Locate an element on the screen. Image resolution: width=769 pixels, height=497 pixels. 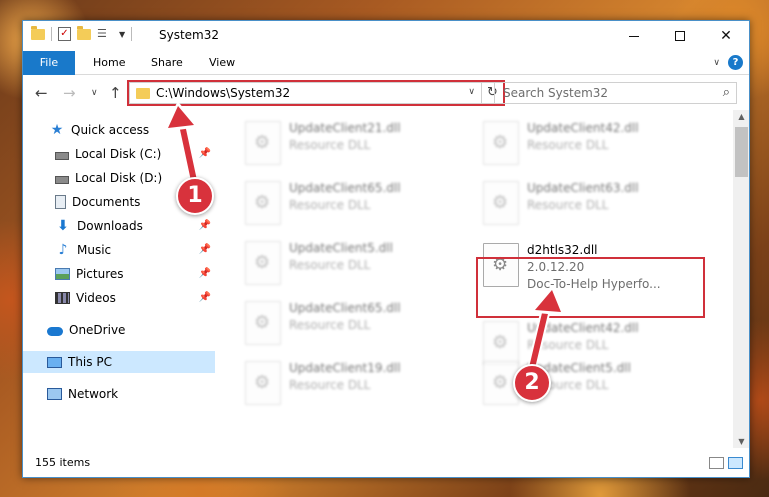
videos-icon is located at coordinates (62, 298).